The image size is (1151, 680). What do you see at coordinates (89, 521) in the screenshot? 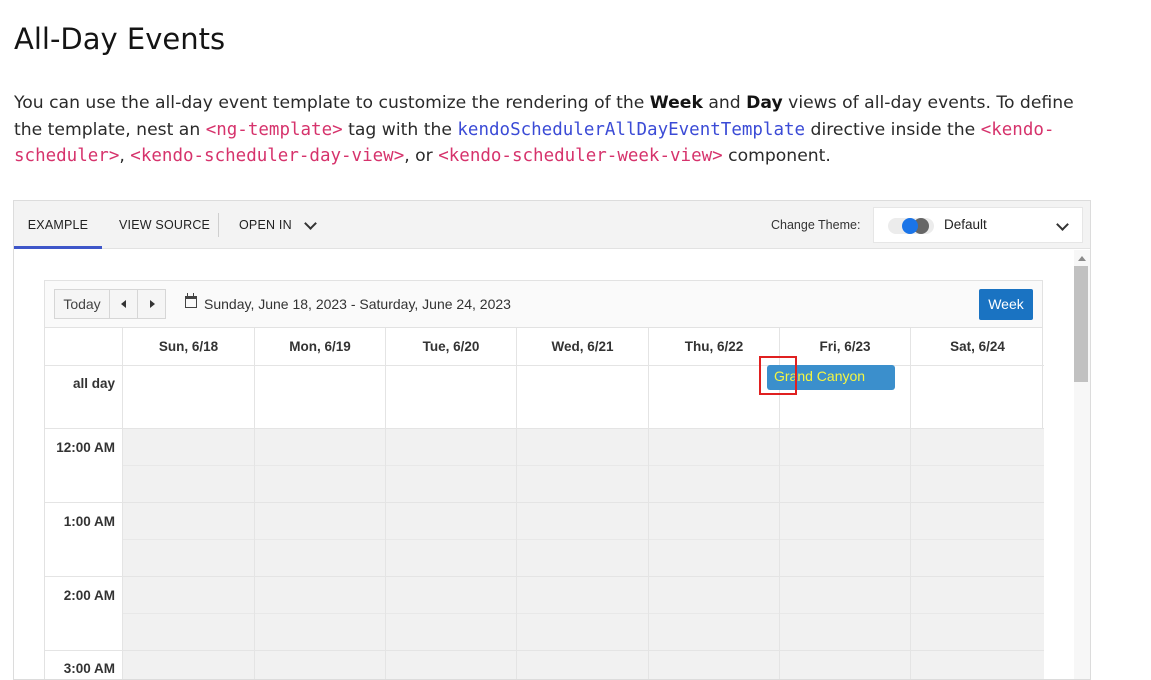
I see `time-label: 1:00 AM` at bounding box center [89, 521].